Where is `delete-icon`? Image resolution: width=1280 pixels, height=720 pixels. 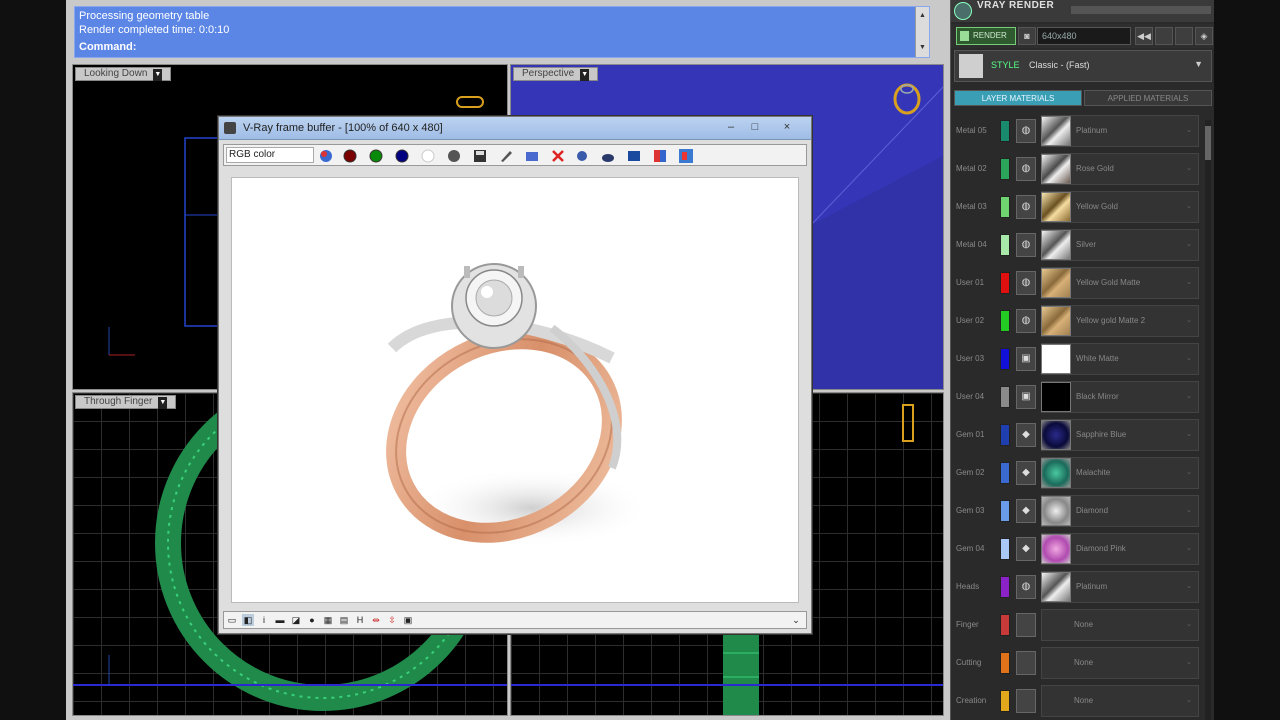
delete-icon is located at coordinates (558, 156).